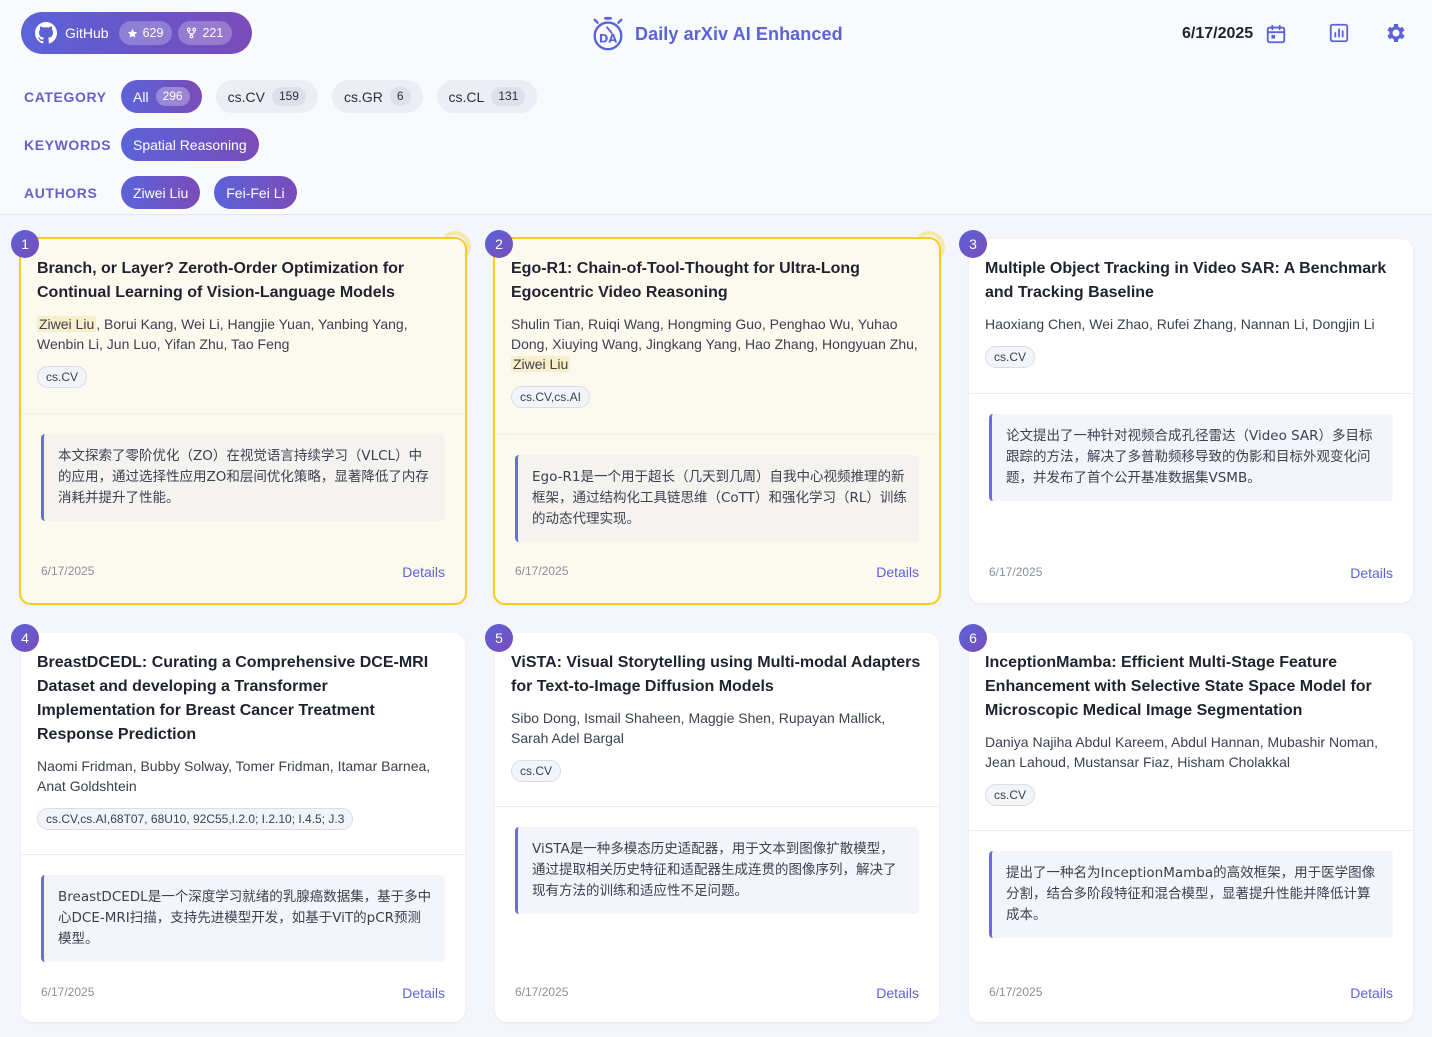 The width and height of the screenshot is (1432, 1037). I want to click on keyword-chip-spatial-reasoning: Spatial Reasoning, so click(190, 144).